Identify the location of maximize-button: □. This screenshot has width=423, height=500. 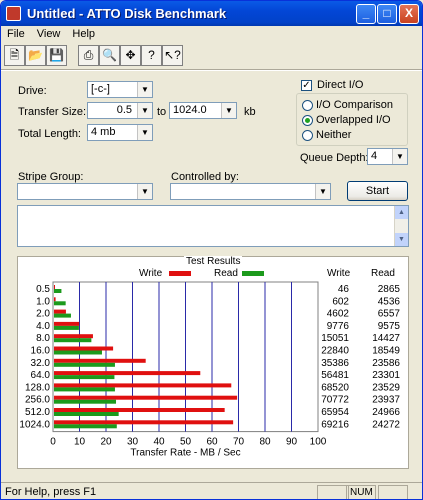
(387, 14).